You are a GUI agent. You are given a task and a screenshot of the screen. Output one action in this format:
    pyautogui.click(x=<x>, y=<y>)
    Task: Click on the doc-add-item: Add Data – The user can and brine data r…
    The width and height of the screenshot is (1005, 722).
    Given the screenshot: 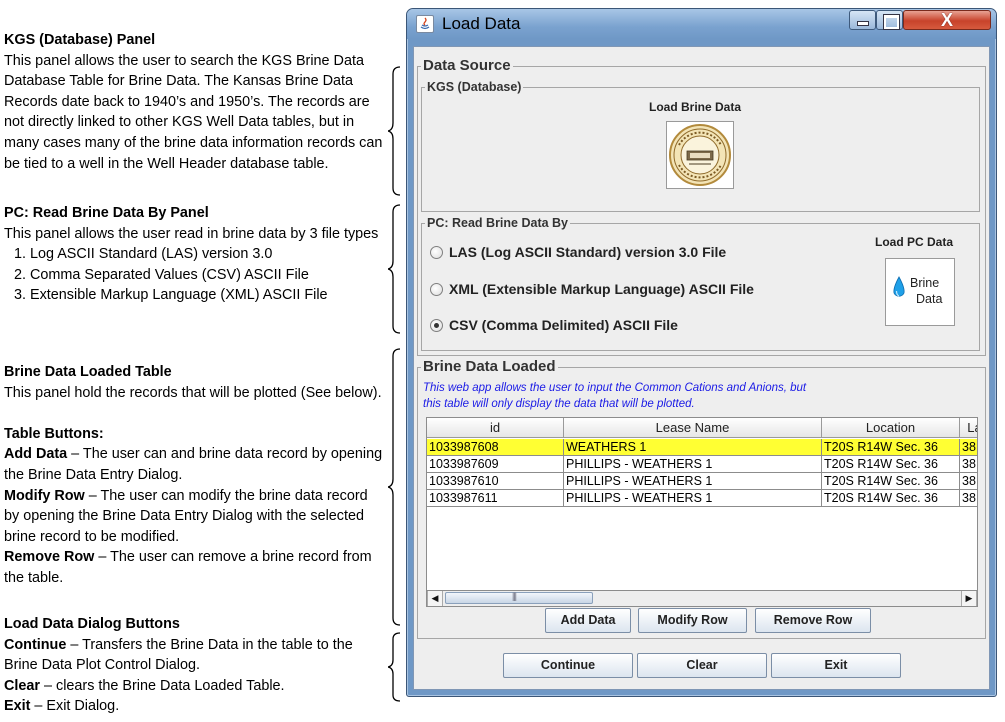 What is the action you would take?
    pyautogui.click(x=194, y=464)
    